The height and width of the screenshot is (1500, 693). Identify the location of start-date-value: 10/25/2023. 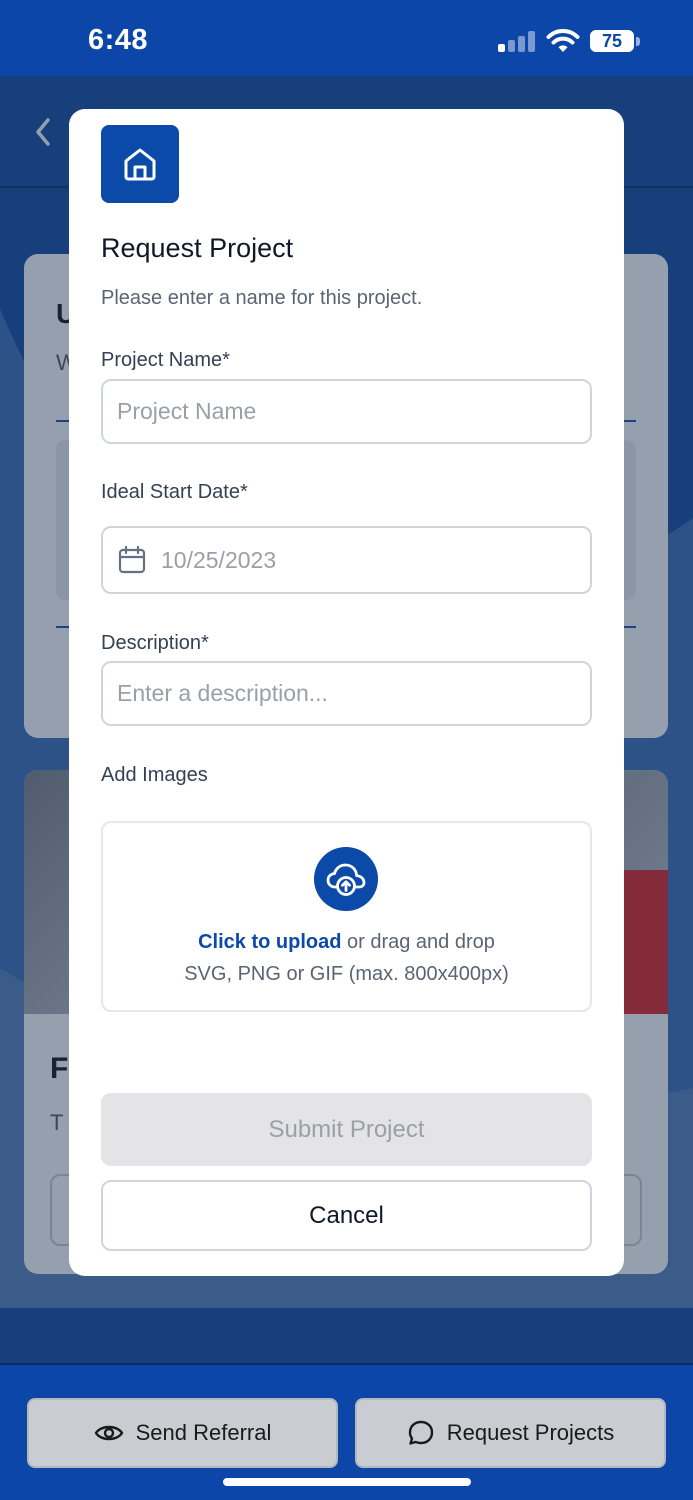
(219, 559).